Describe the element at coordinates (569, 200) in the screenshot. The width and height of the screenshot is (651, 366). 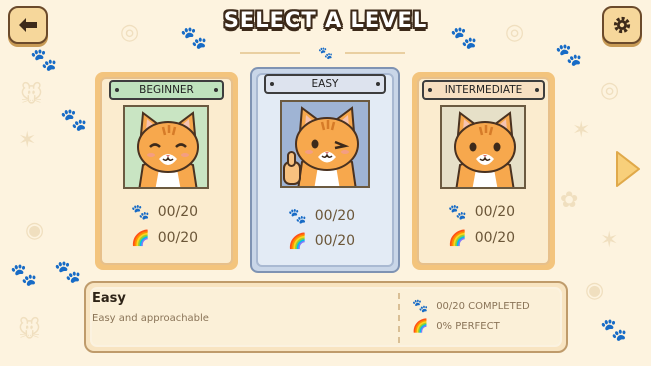
I see `cat-face-decoration-icon: ✿` at that location.